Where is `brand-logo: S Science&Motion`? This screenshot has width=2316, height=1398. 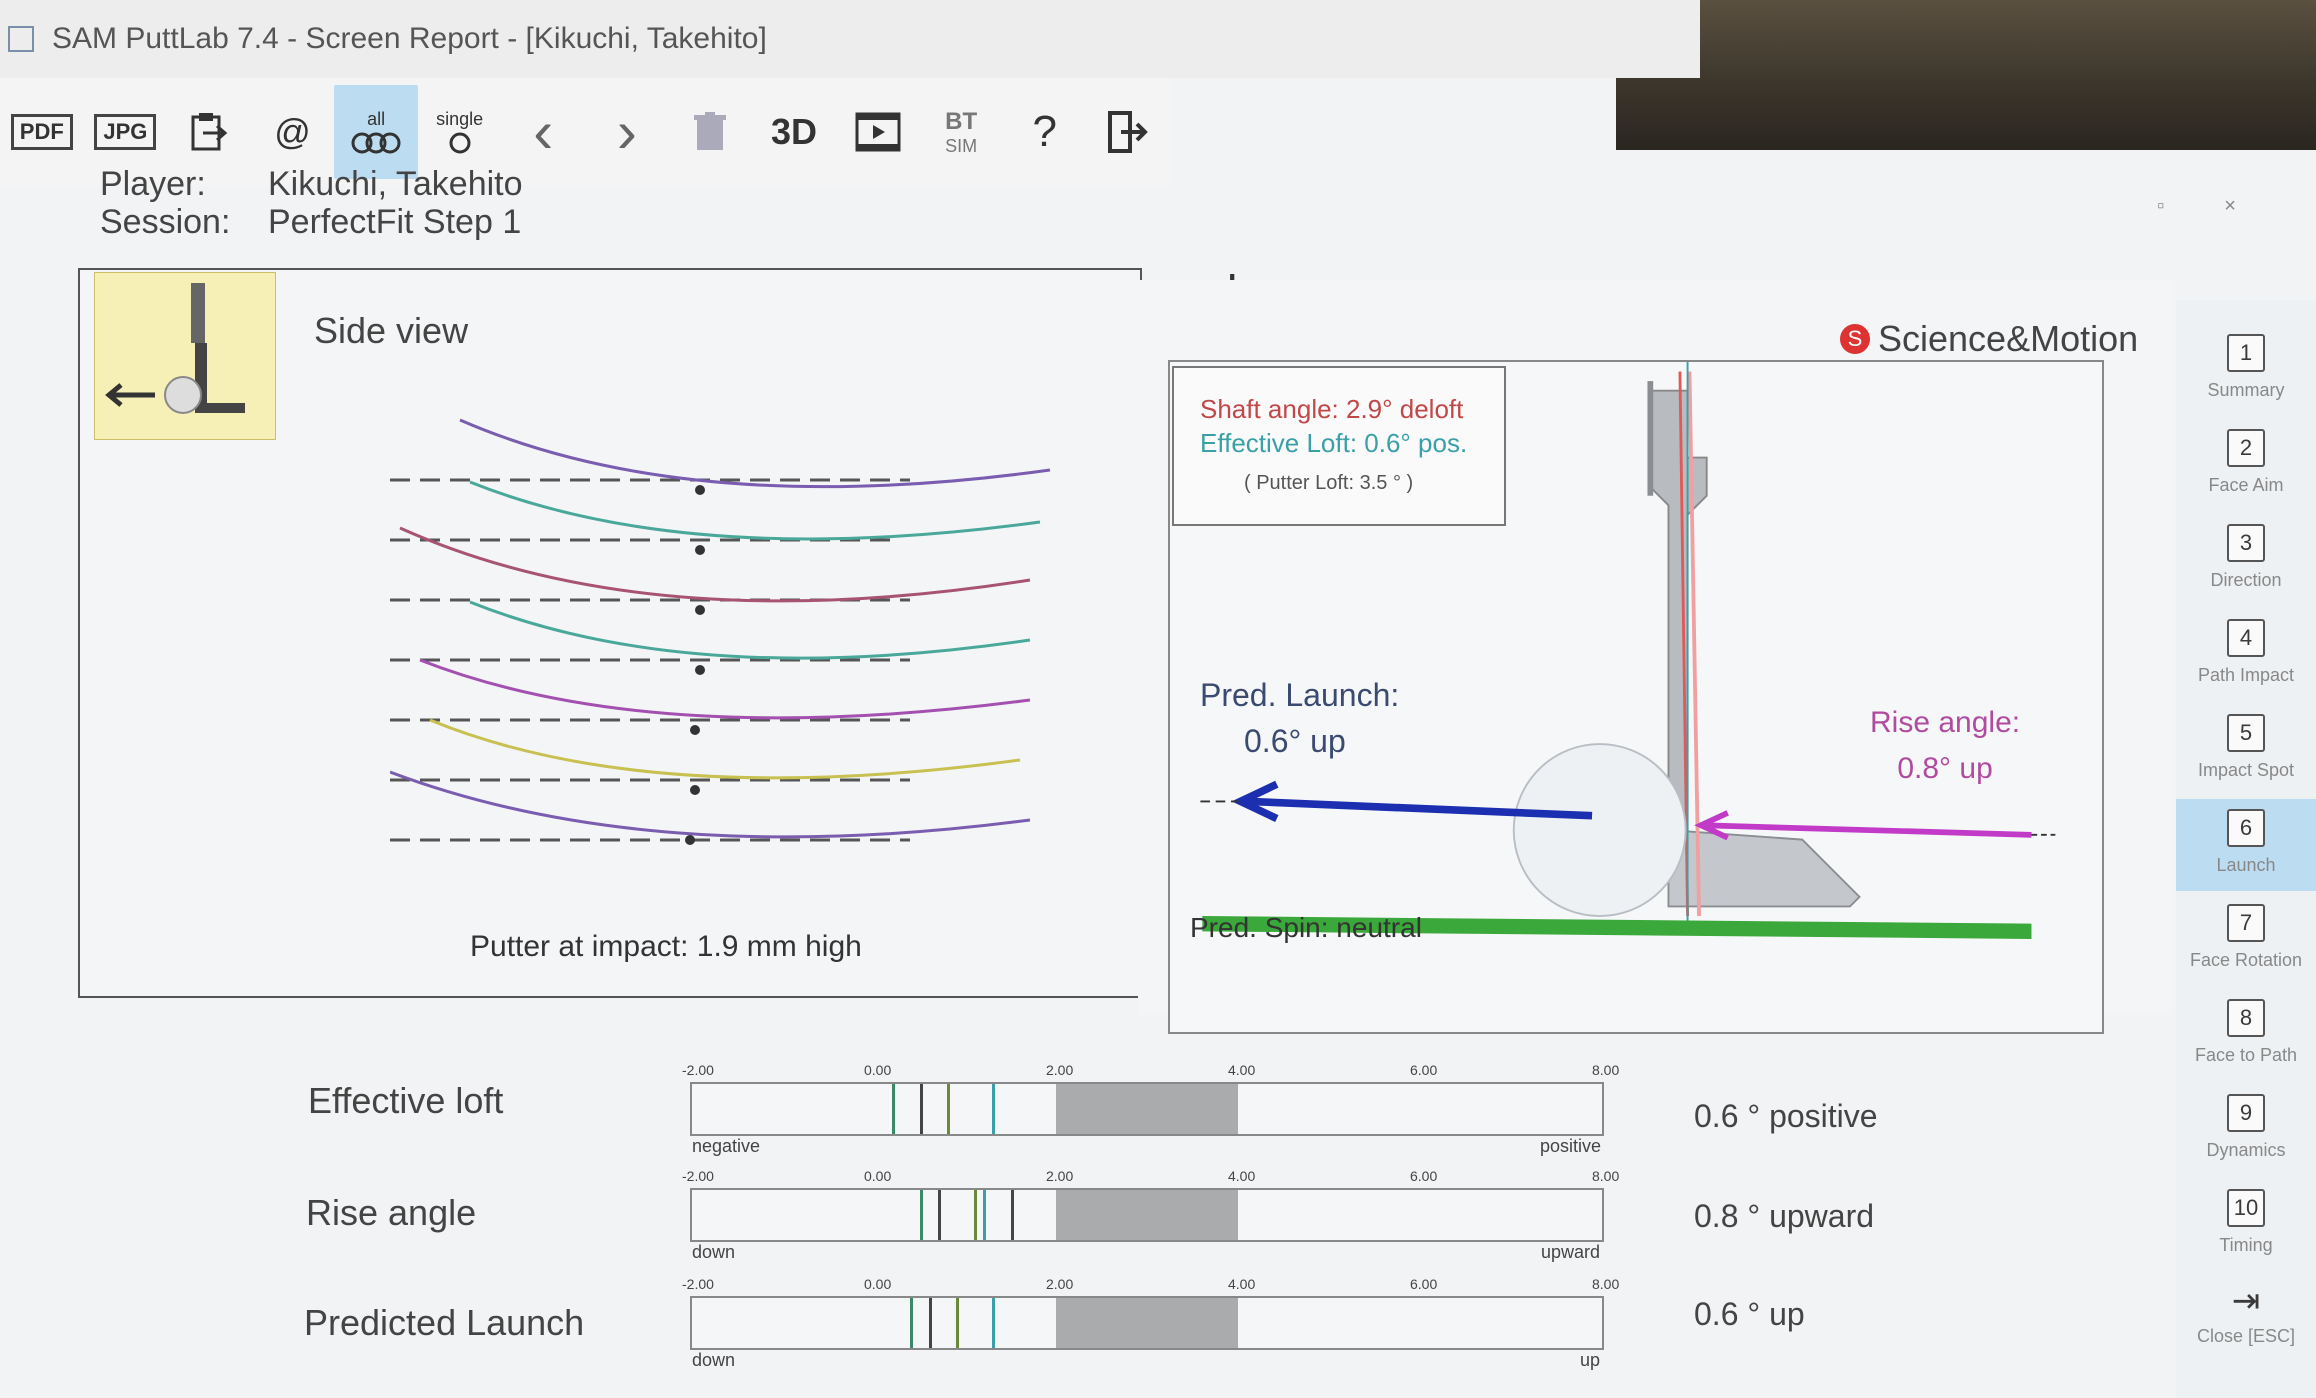
brand-logo: S Science&Motion is located at coordinates (1989, 339).